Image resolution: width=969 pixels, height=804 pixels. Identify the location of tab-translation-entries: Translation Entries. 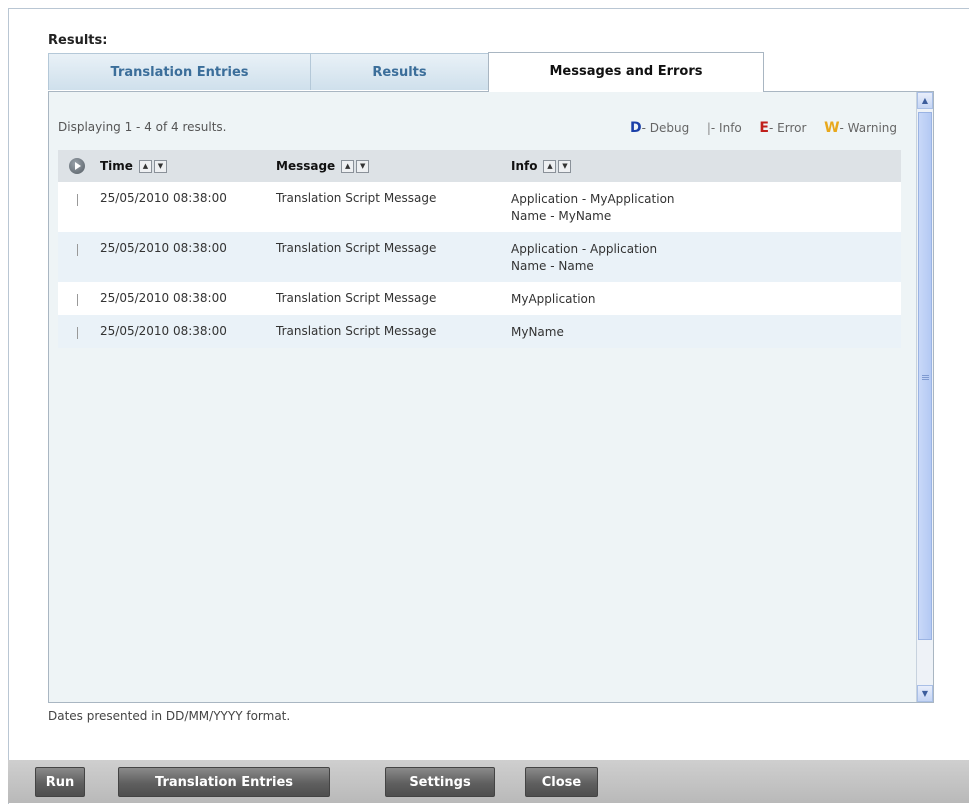
(179, 71).